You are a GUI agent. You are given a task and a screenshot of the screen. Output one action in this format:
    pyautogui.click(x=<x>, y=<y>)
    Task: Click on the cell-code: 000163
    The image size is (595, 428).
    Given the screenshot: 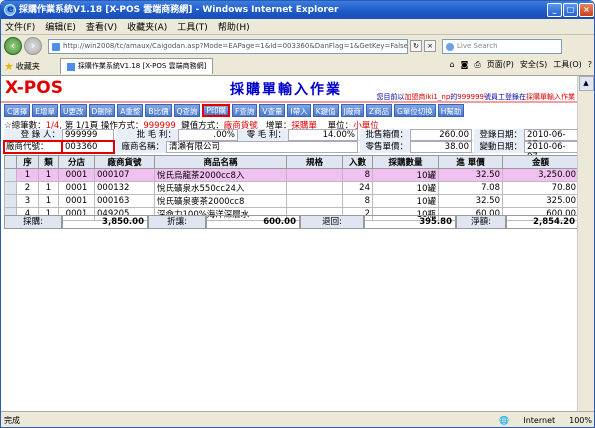 What is the action you would take?
    pyautogui.click(x=124, y=201)
    